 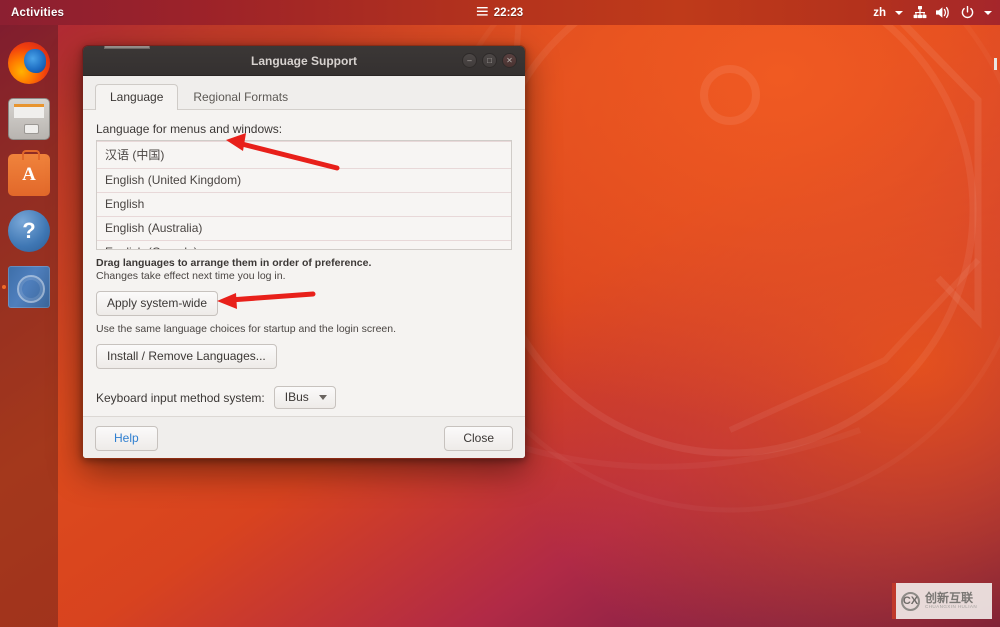 I want to click on ubuntu-software-icon, so click(x=29, y=173).